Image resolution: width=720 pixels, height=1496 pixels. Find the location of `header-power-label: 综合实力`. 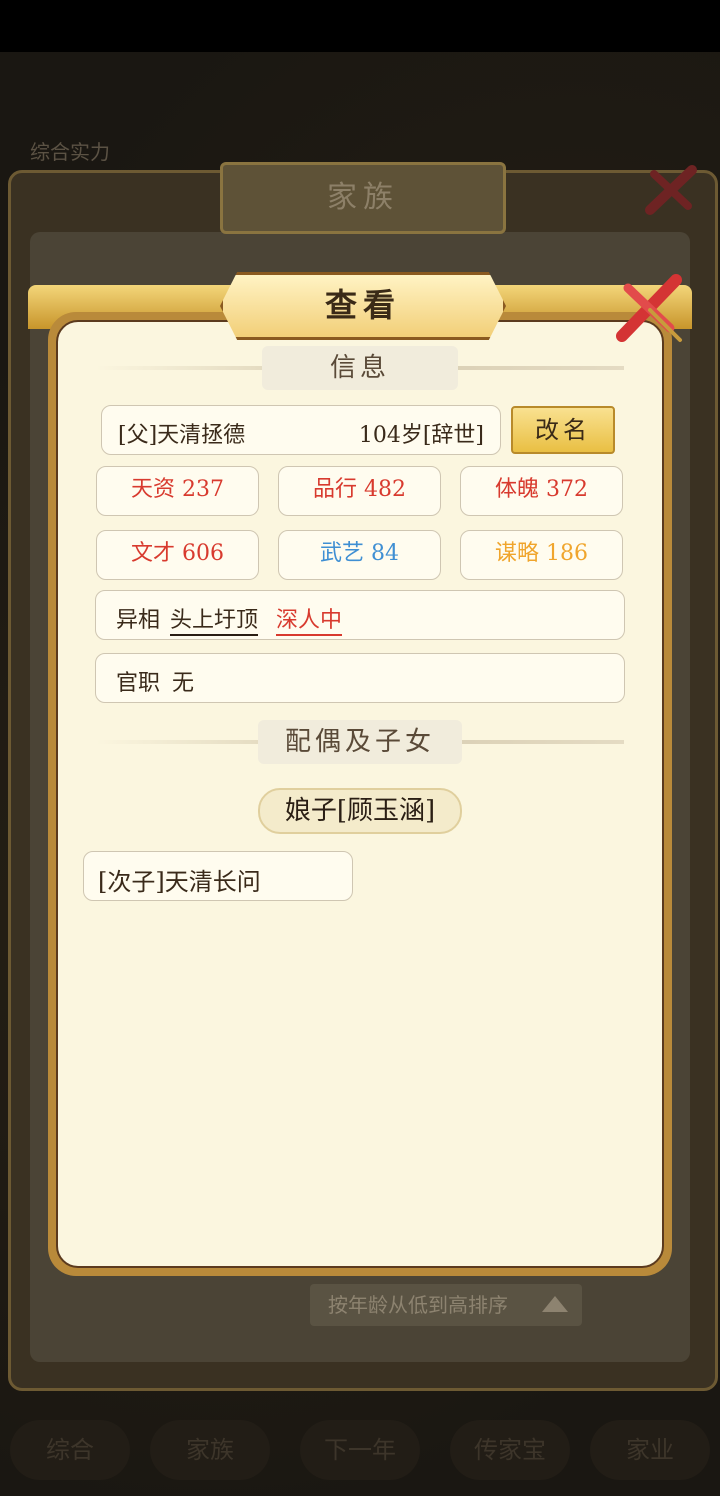

header-power-label: 综合实力 is located at coordinates (70, 152).